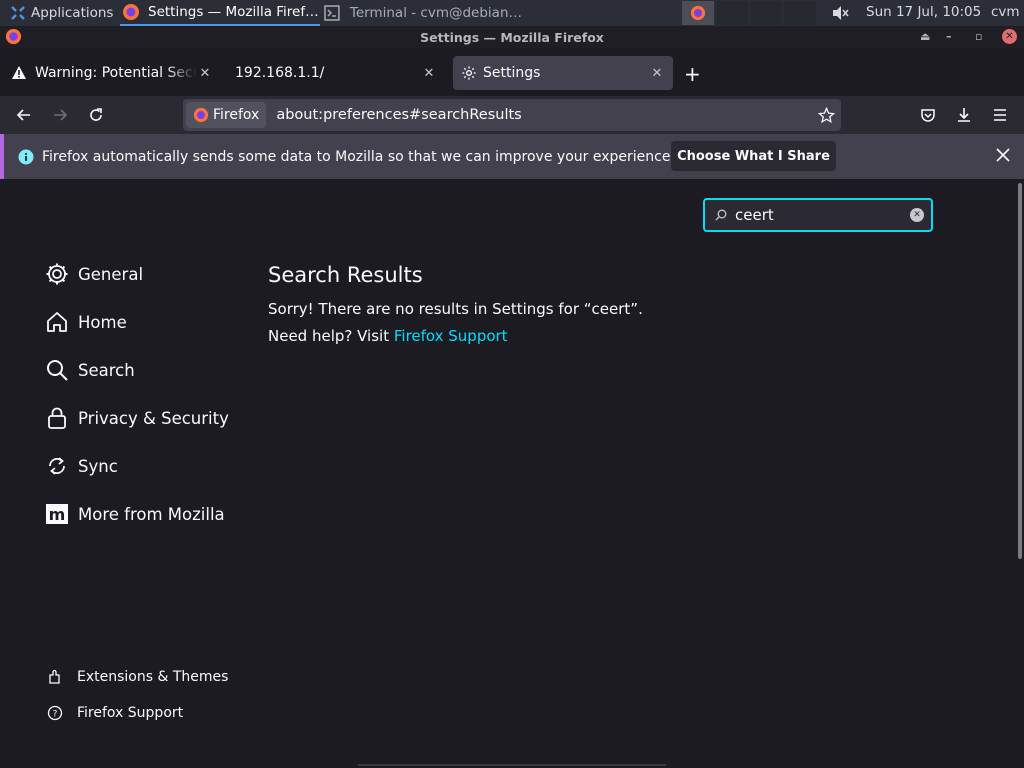 This screenshot has height=768, width=1024. I want to click on shade-icon: ⏏, so click(925, 36).